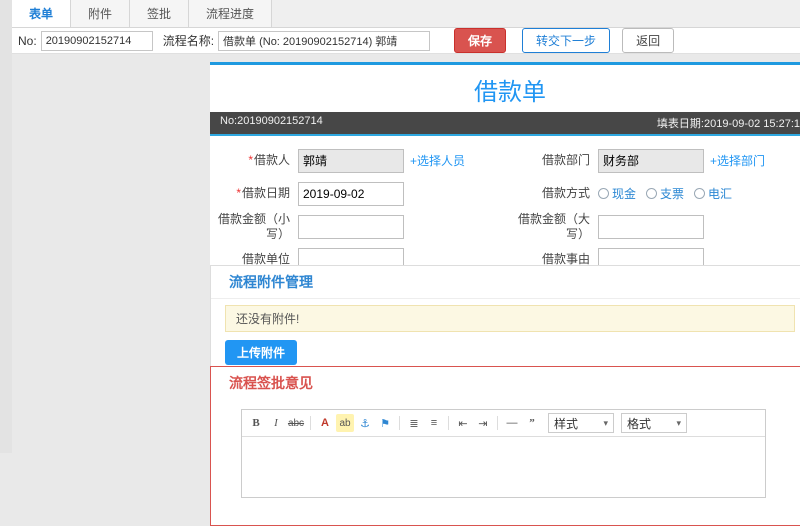  What do you see at coordinates (737, 160) in the screenshot?
I see `select-department-link: +选择部门` at bounding box center [737, 160].